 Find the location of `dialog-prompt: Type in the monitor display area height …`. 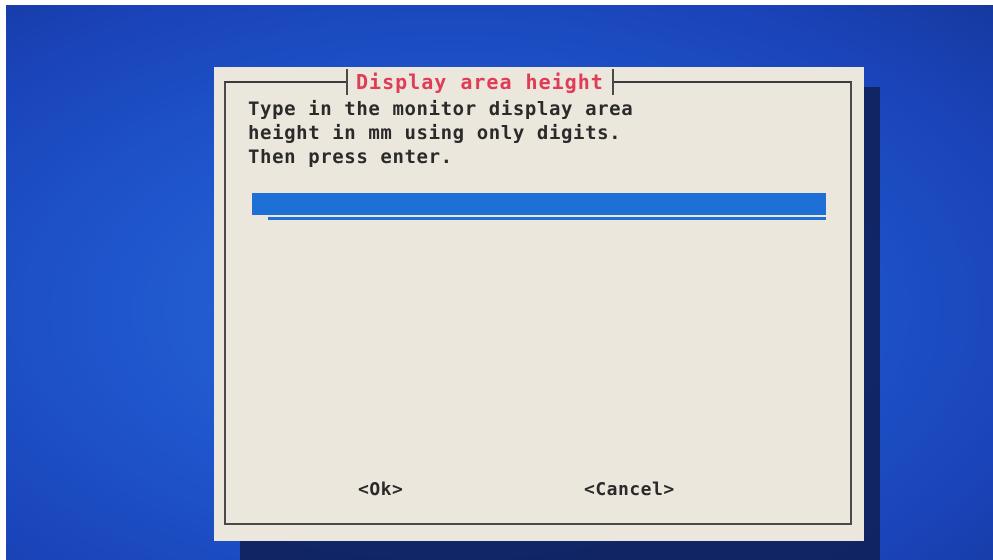

dialog-prompt: Type in the monitor display area height … is located at coordinates (441, 133).